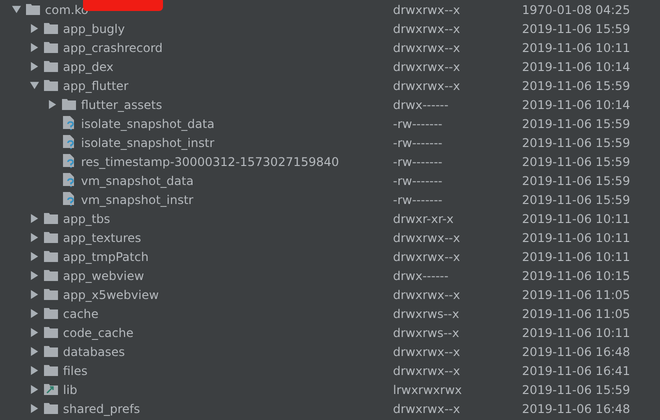 Image resolution: width=660 pixels, height=420 pixels. What do you see at coordinates (75, 371) in the screenshot?
I see `file-name: files` at bounding box center [75, 371].